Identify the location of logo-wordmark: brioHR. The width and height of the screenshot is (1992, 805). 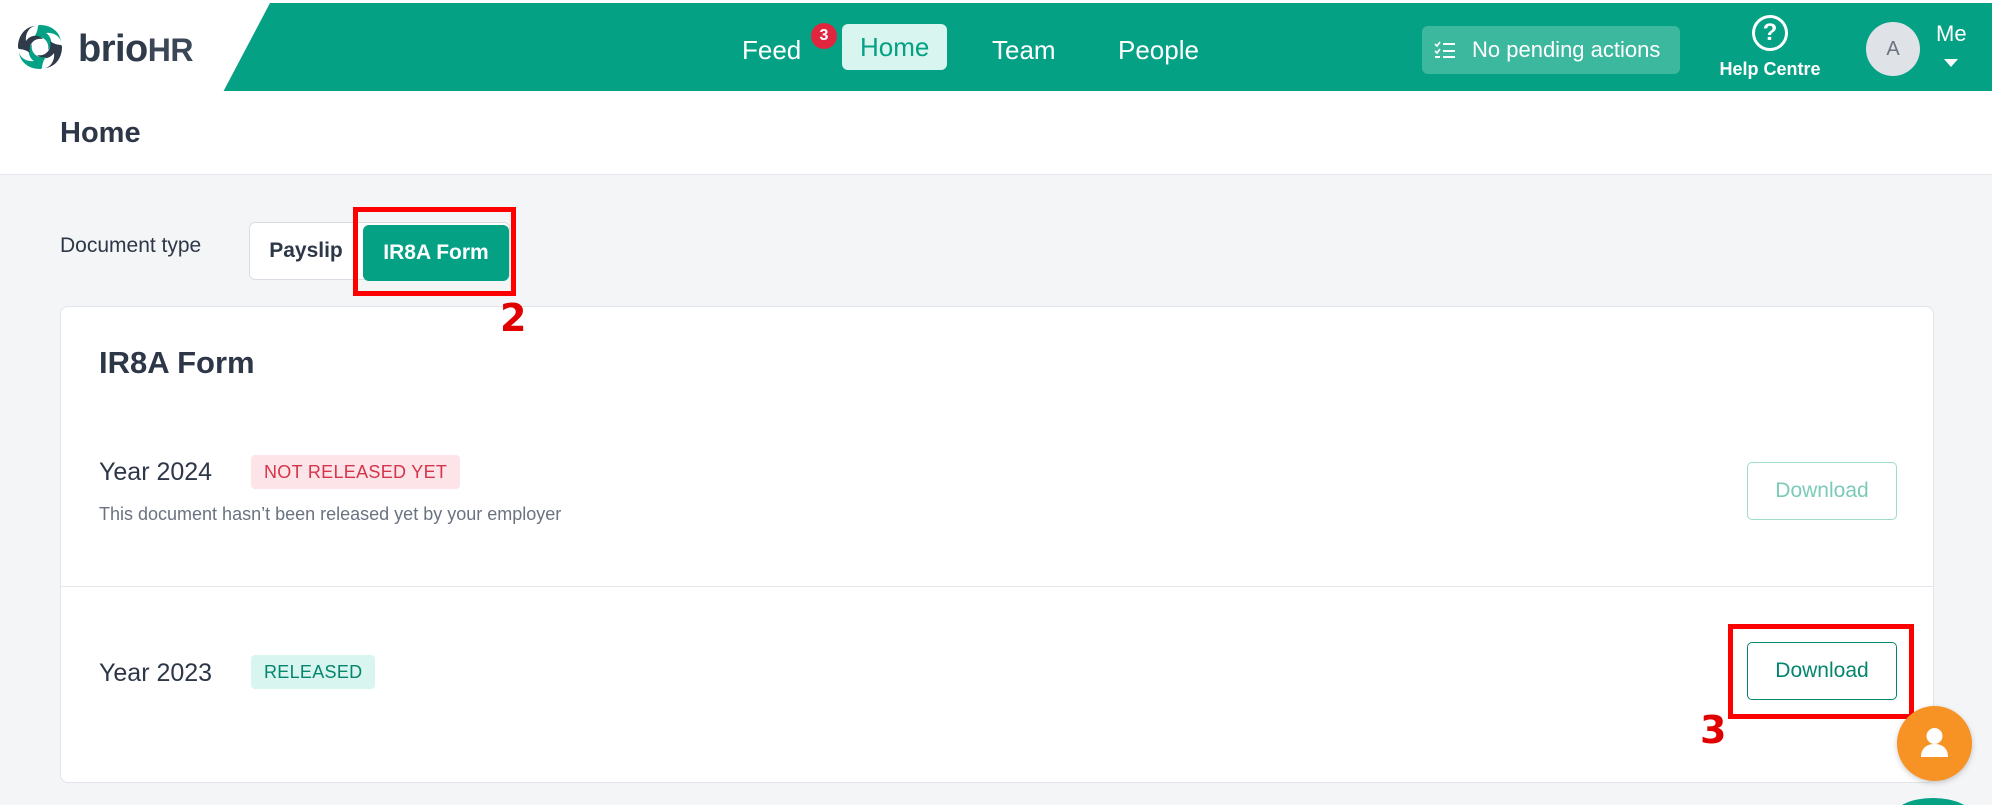
(136, 49).